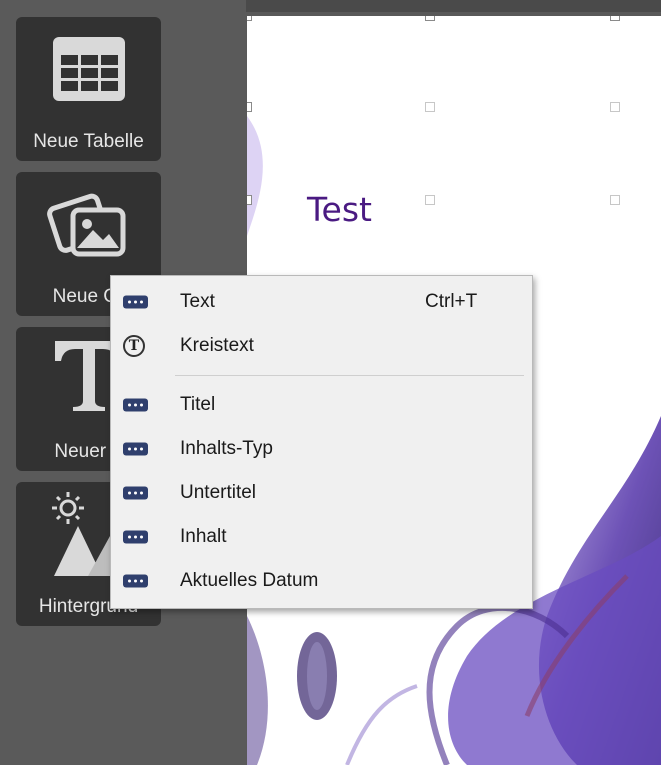  I want to click on menu-item-shortcut: Ctrl+T, so click(451, 301).